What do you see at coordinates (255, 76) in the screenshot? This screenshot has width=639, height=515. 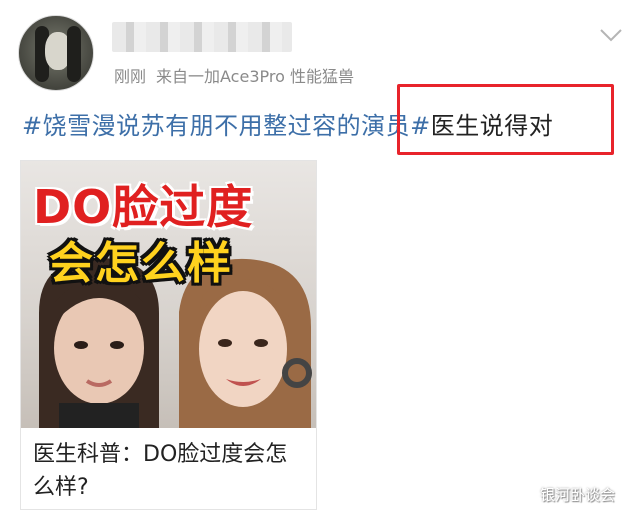 I see `post-source: 来自一加Ace3Pro 性能猛兽` at bounding box center [255, 76].